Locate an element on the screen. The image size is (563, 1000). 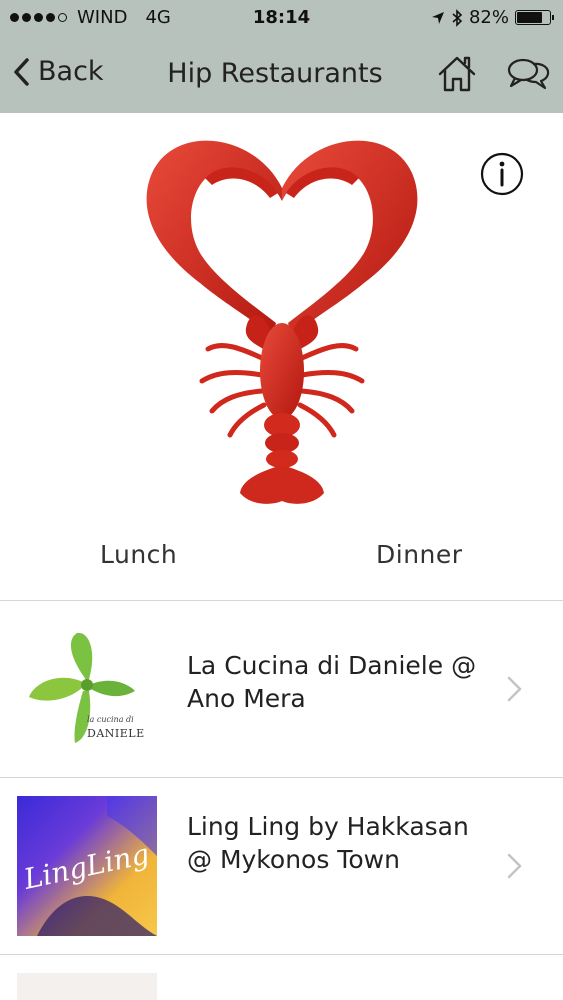
battery-icon is located at coordinates (534, 17).